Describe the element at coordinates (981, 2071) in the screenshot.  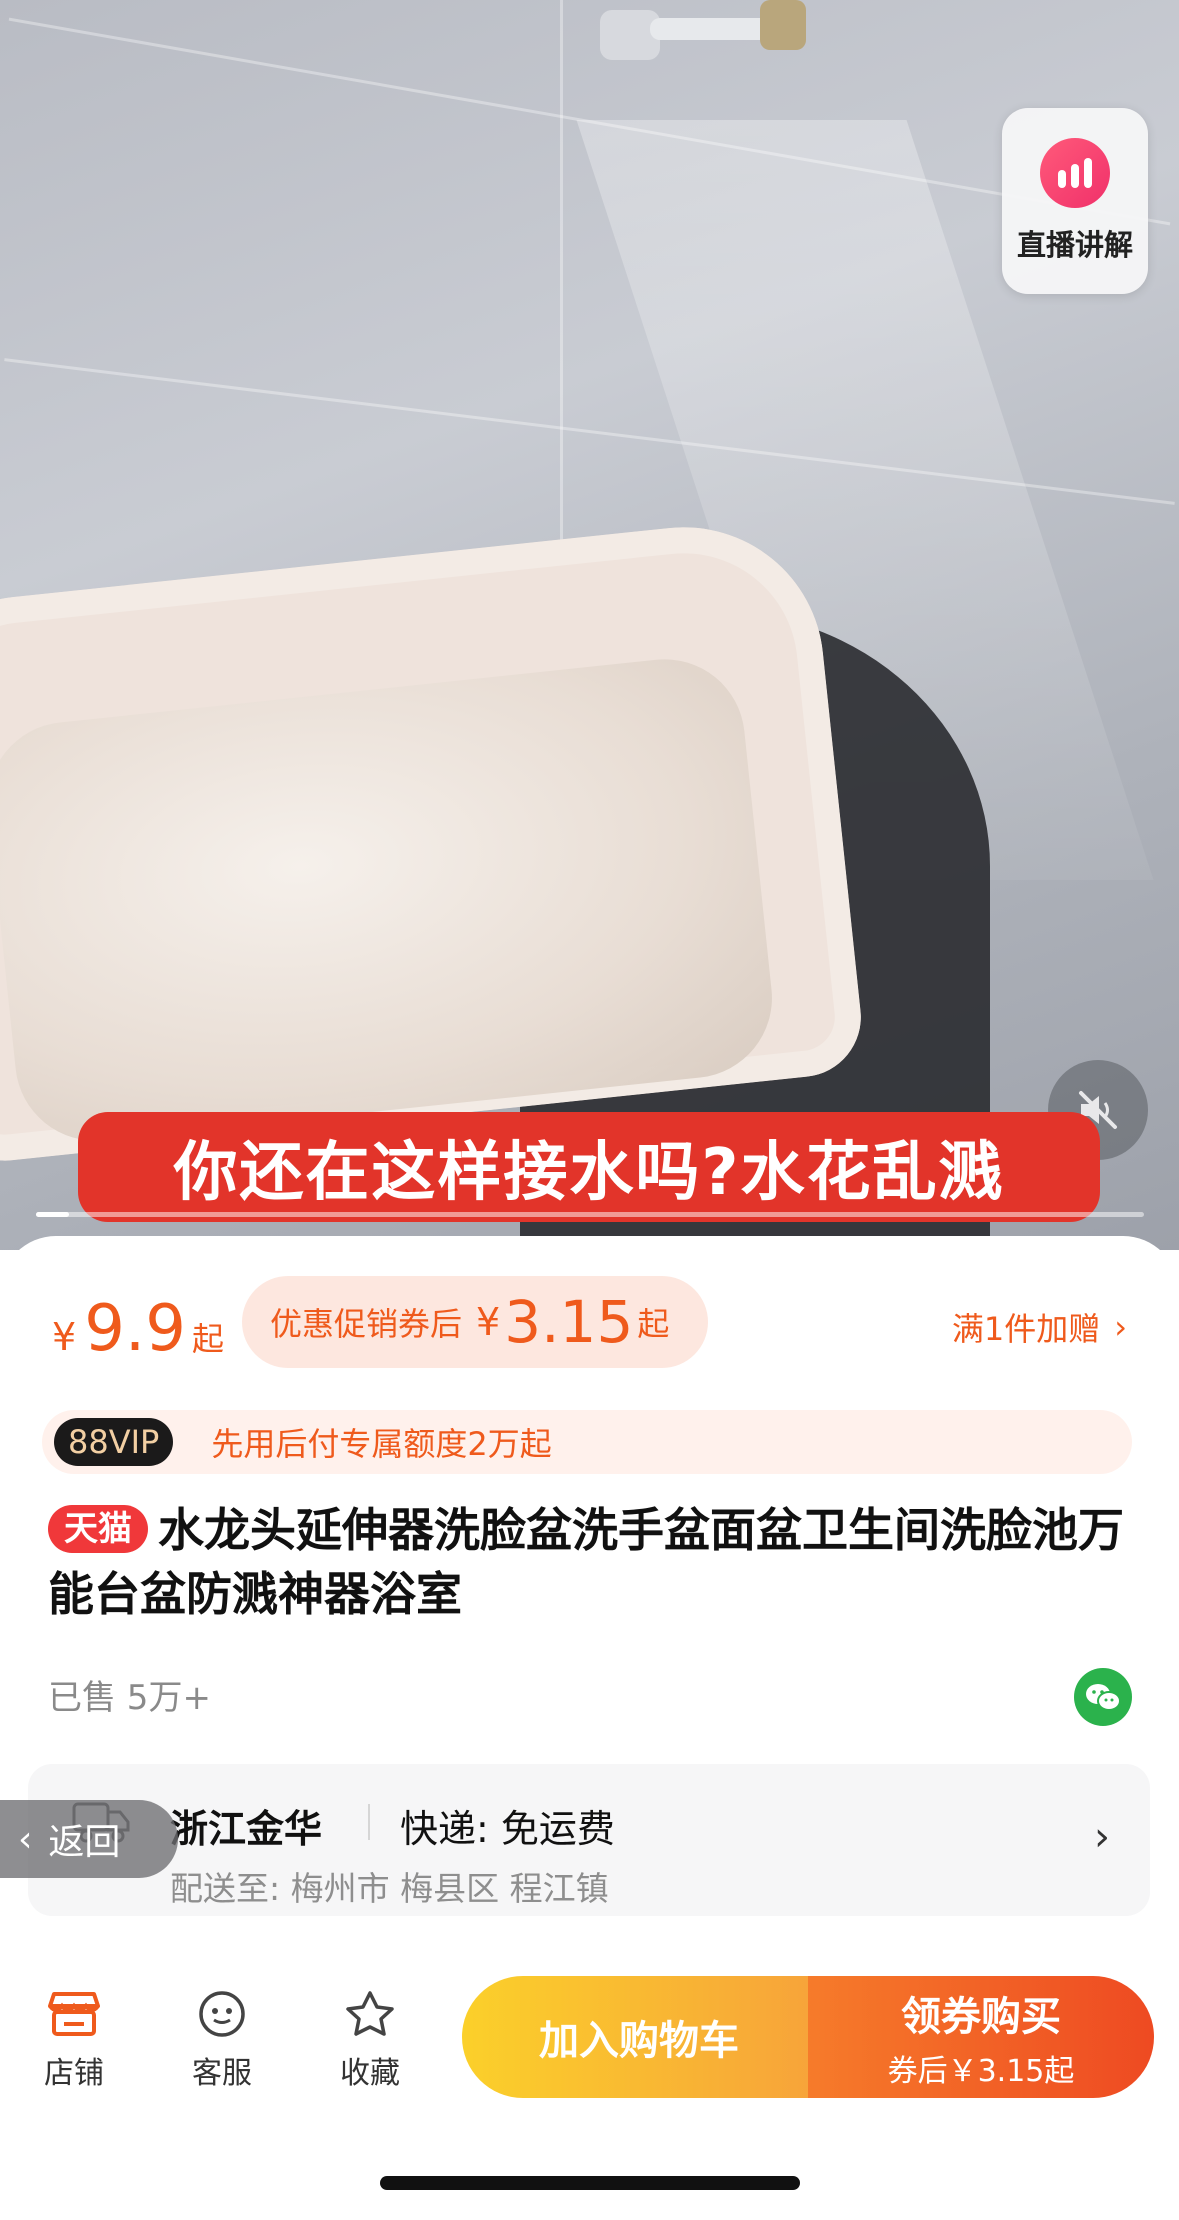
I see `coupon-buy-subtext: 券后￥3.15起` at that location.